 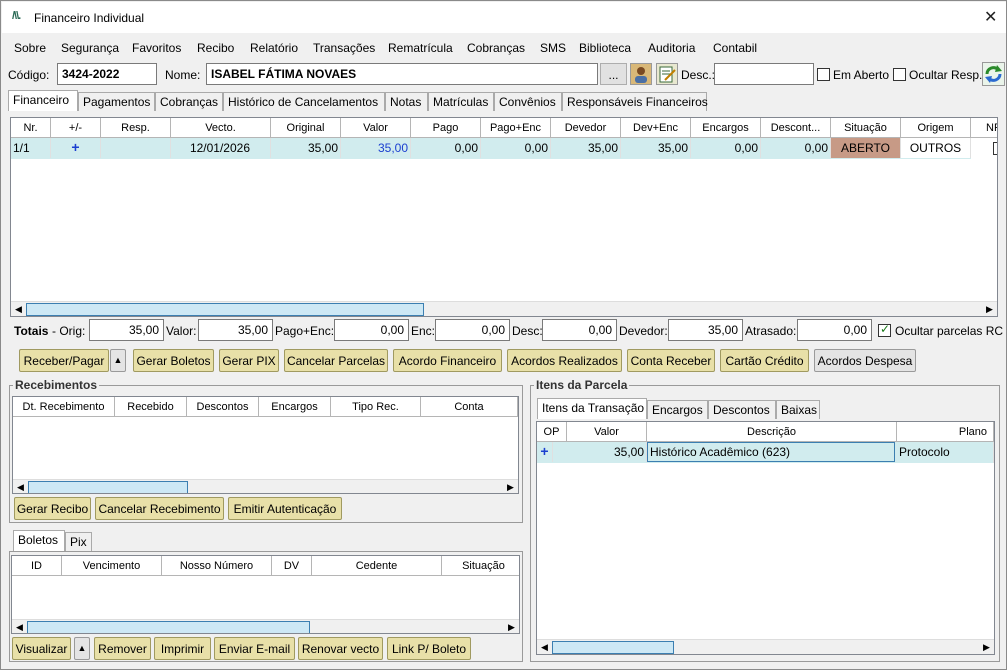 What do you see at coordinates (884, 329) in the screenshot?
I see `ocultar-parcelas-checkbox` at bounding box center [884, 329].